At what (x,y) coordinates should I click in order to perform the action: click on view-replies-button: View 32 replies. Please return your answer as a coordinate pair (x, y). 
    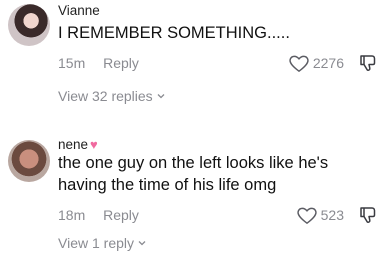
    Looking at the image, I should click on (112, 96).